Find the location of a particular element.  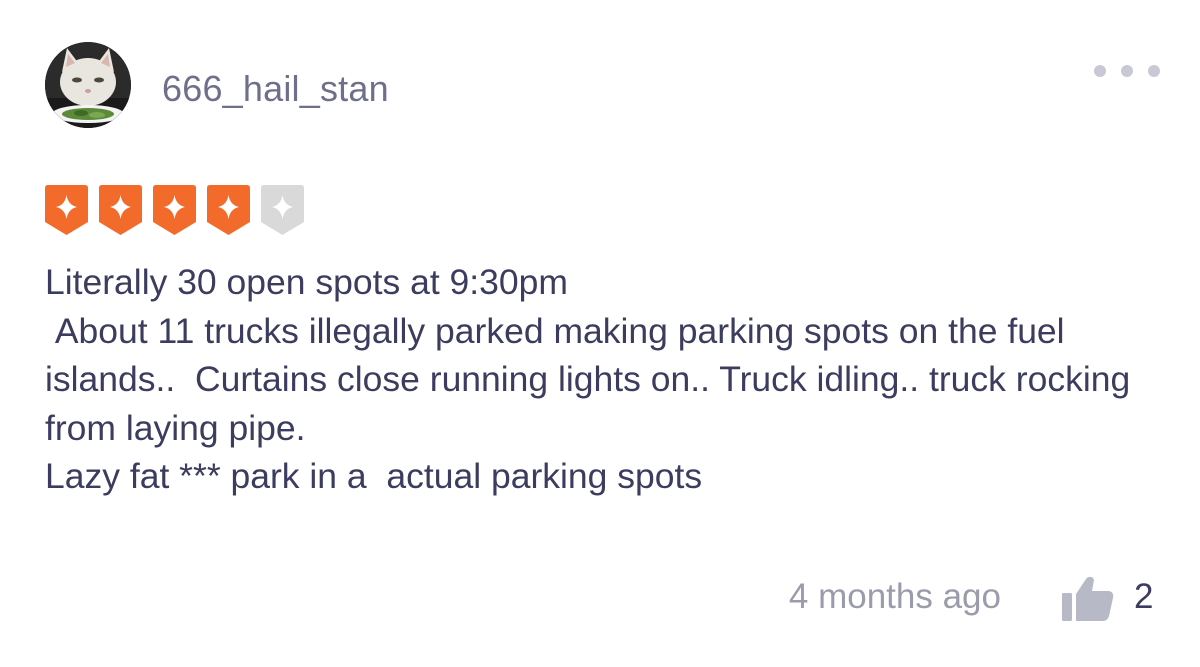

more-options-button is located at coordinates (1127, 71).